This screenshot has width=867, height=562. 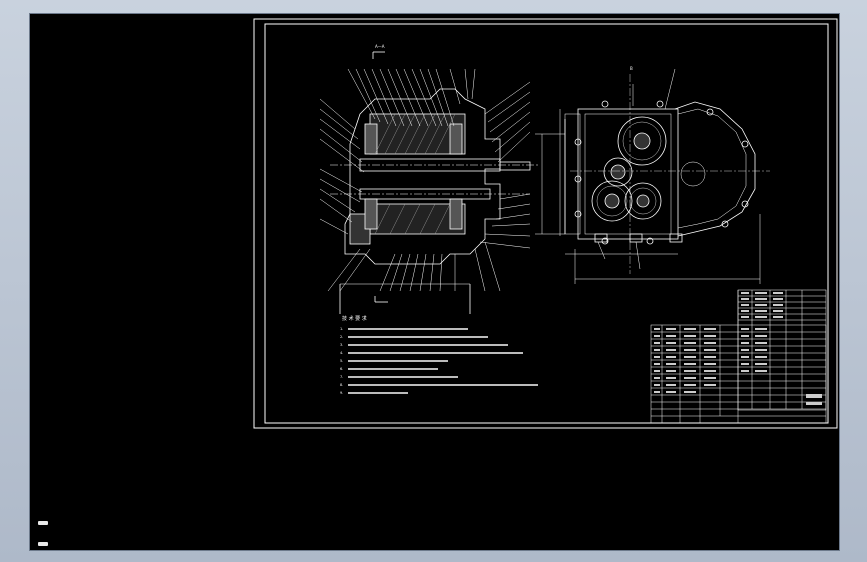 I want to click on note-line: 5., so click(x=341, y=361).